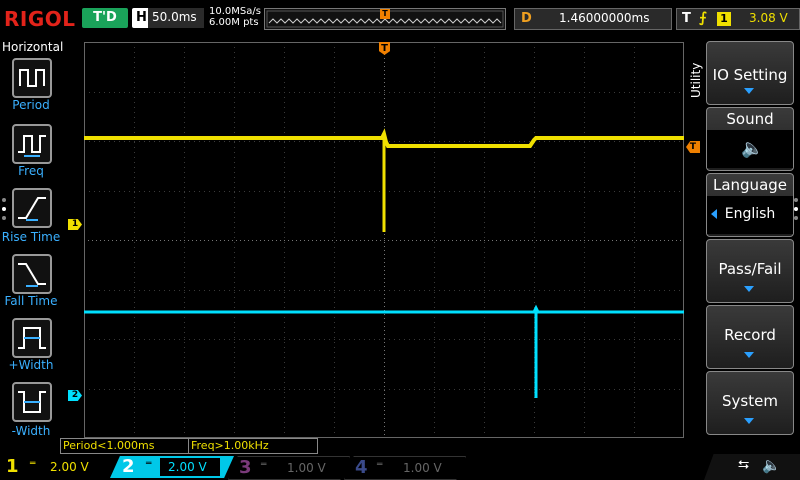  I want to click on period-button, so click(32, 78).